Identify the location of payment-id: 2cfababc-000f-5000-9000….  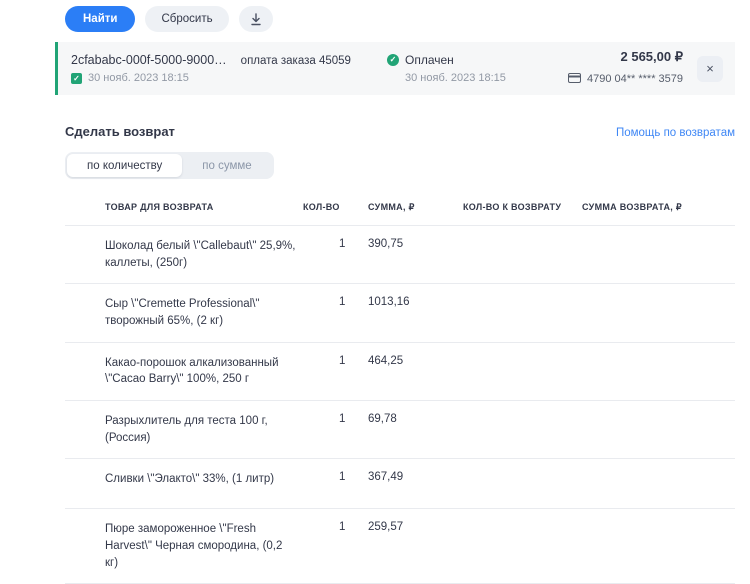
(149, 60).